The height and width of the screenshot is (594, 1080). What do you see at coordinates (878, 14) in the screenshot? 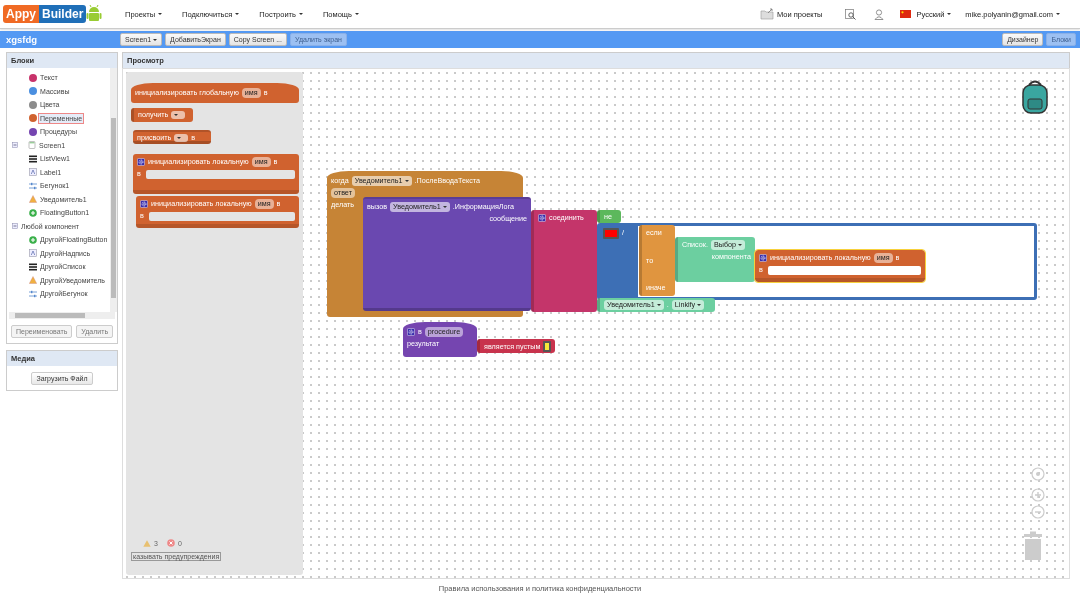
I see `user-guide-icon` at bounding box center [878, 14].